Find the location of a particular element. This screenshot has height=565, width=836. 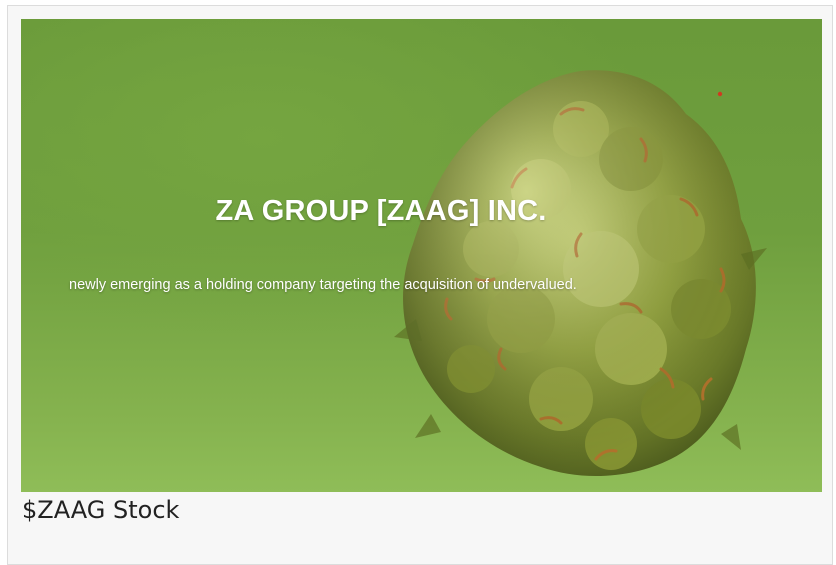

image-headline: ZA GROUP [ZAAG] INC. is located at coordinates (381, 211).